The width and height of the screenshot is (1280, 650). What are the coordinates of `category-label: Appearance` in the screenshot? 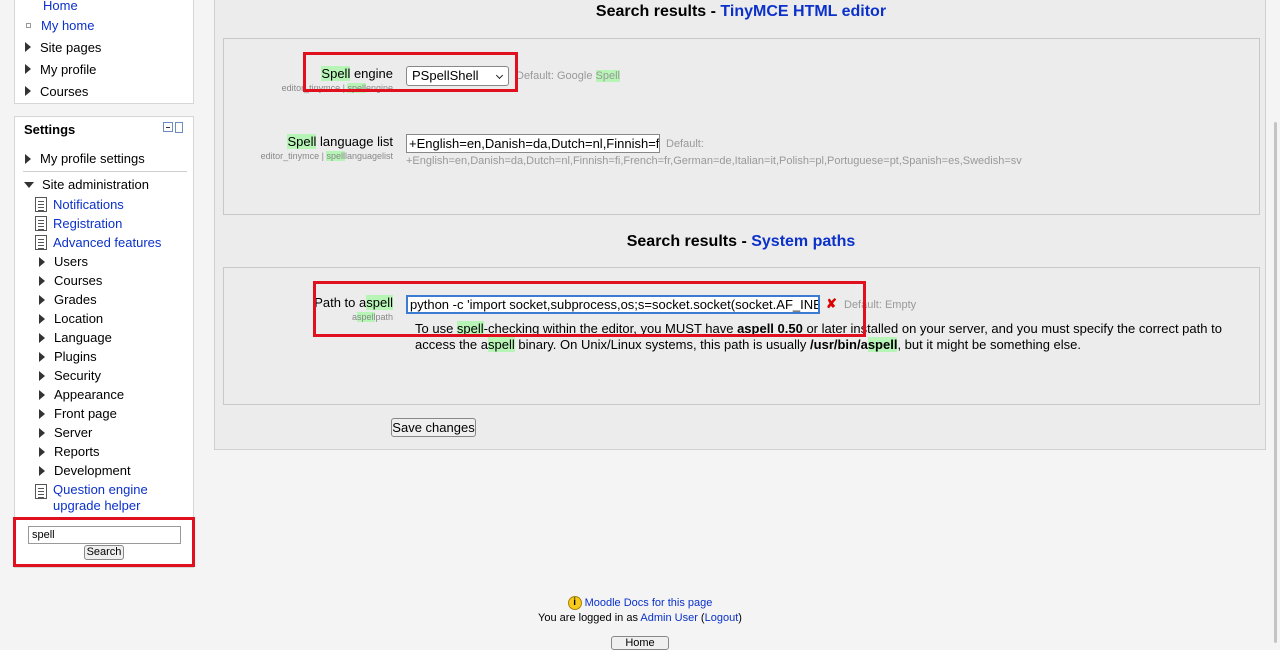 It's located at (89, 394).